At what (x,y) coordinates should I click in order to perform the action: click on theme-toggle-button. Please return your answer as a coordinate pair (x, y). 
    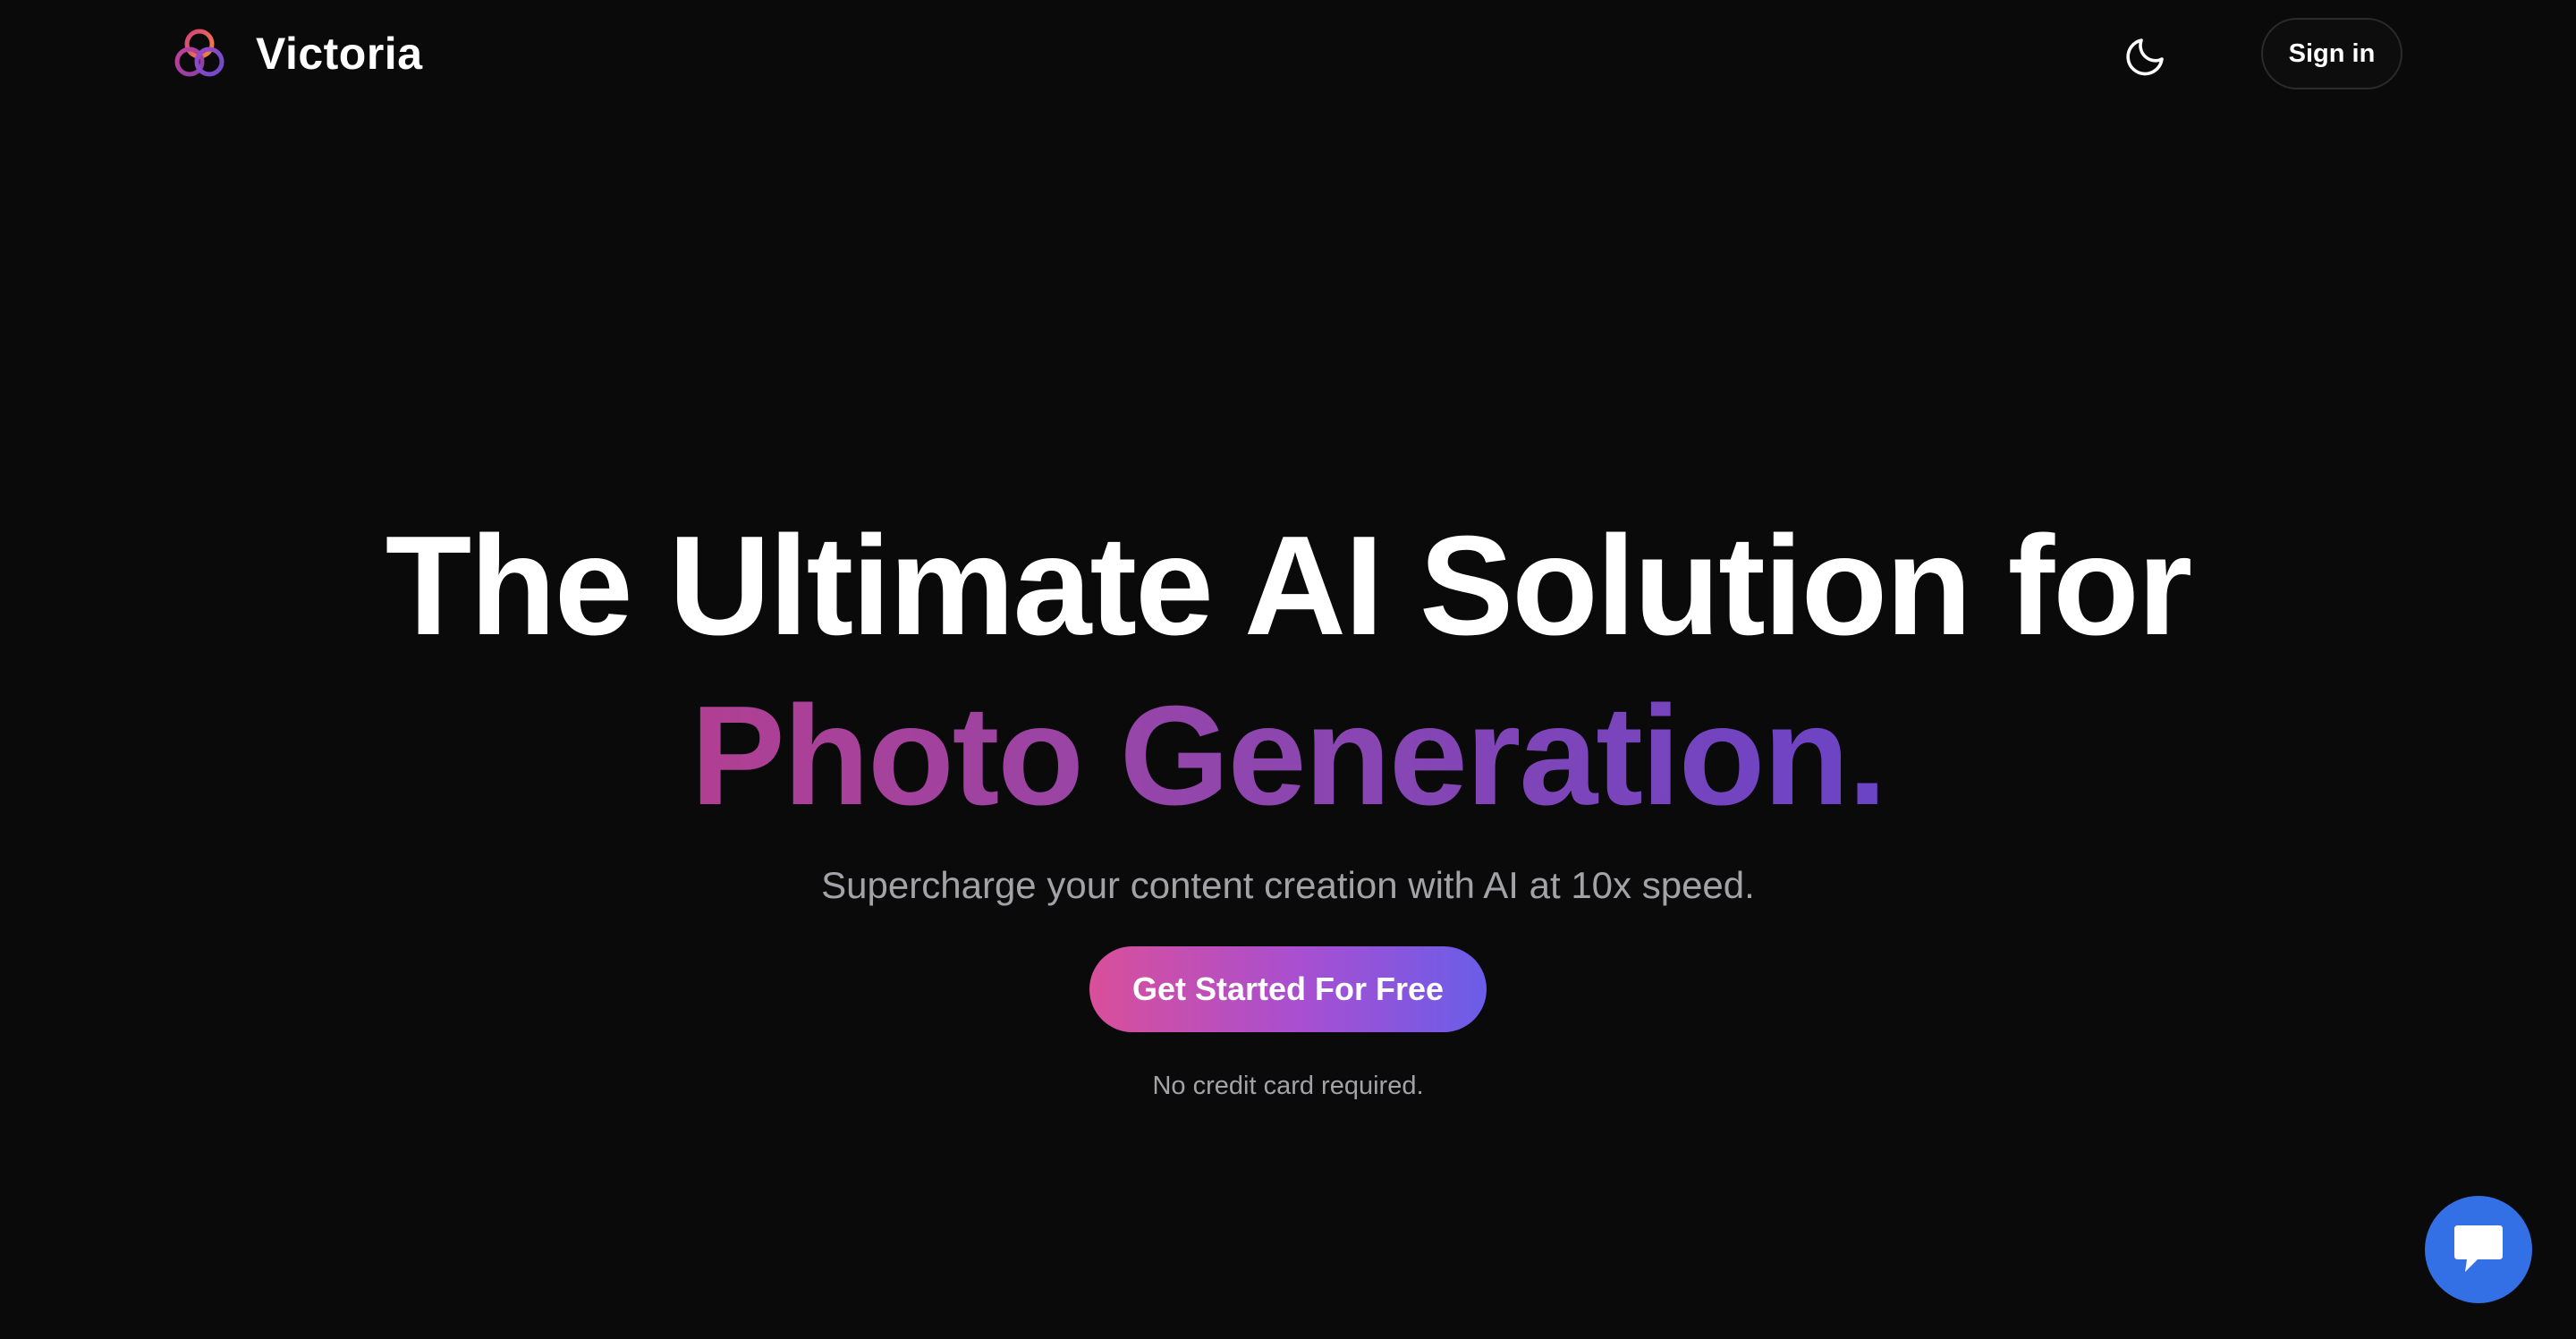
    Looking at the image, I should click on (2147, 54).